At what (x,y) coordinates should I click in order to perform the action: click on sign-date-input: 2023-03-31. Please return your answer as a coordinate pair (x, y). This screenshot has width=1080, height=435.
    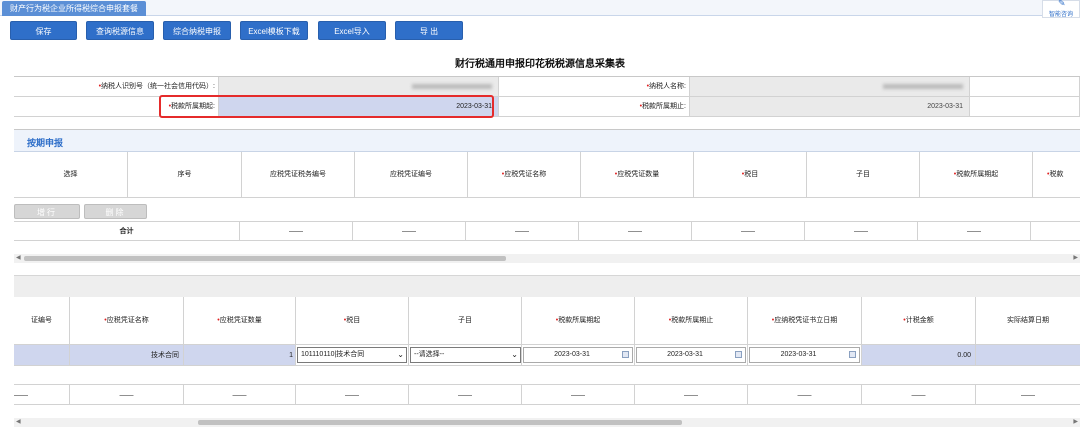
    Looking at the image, I should click on (804, 355).